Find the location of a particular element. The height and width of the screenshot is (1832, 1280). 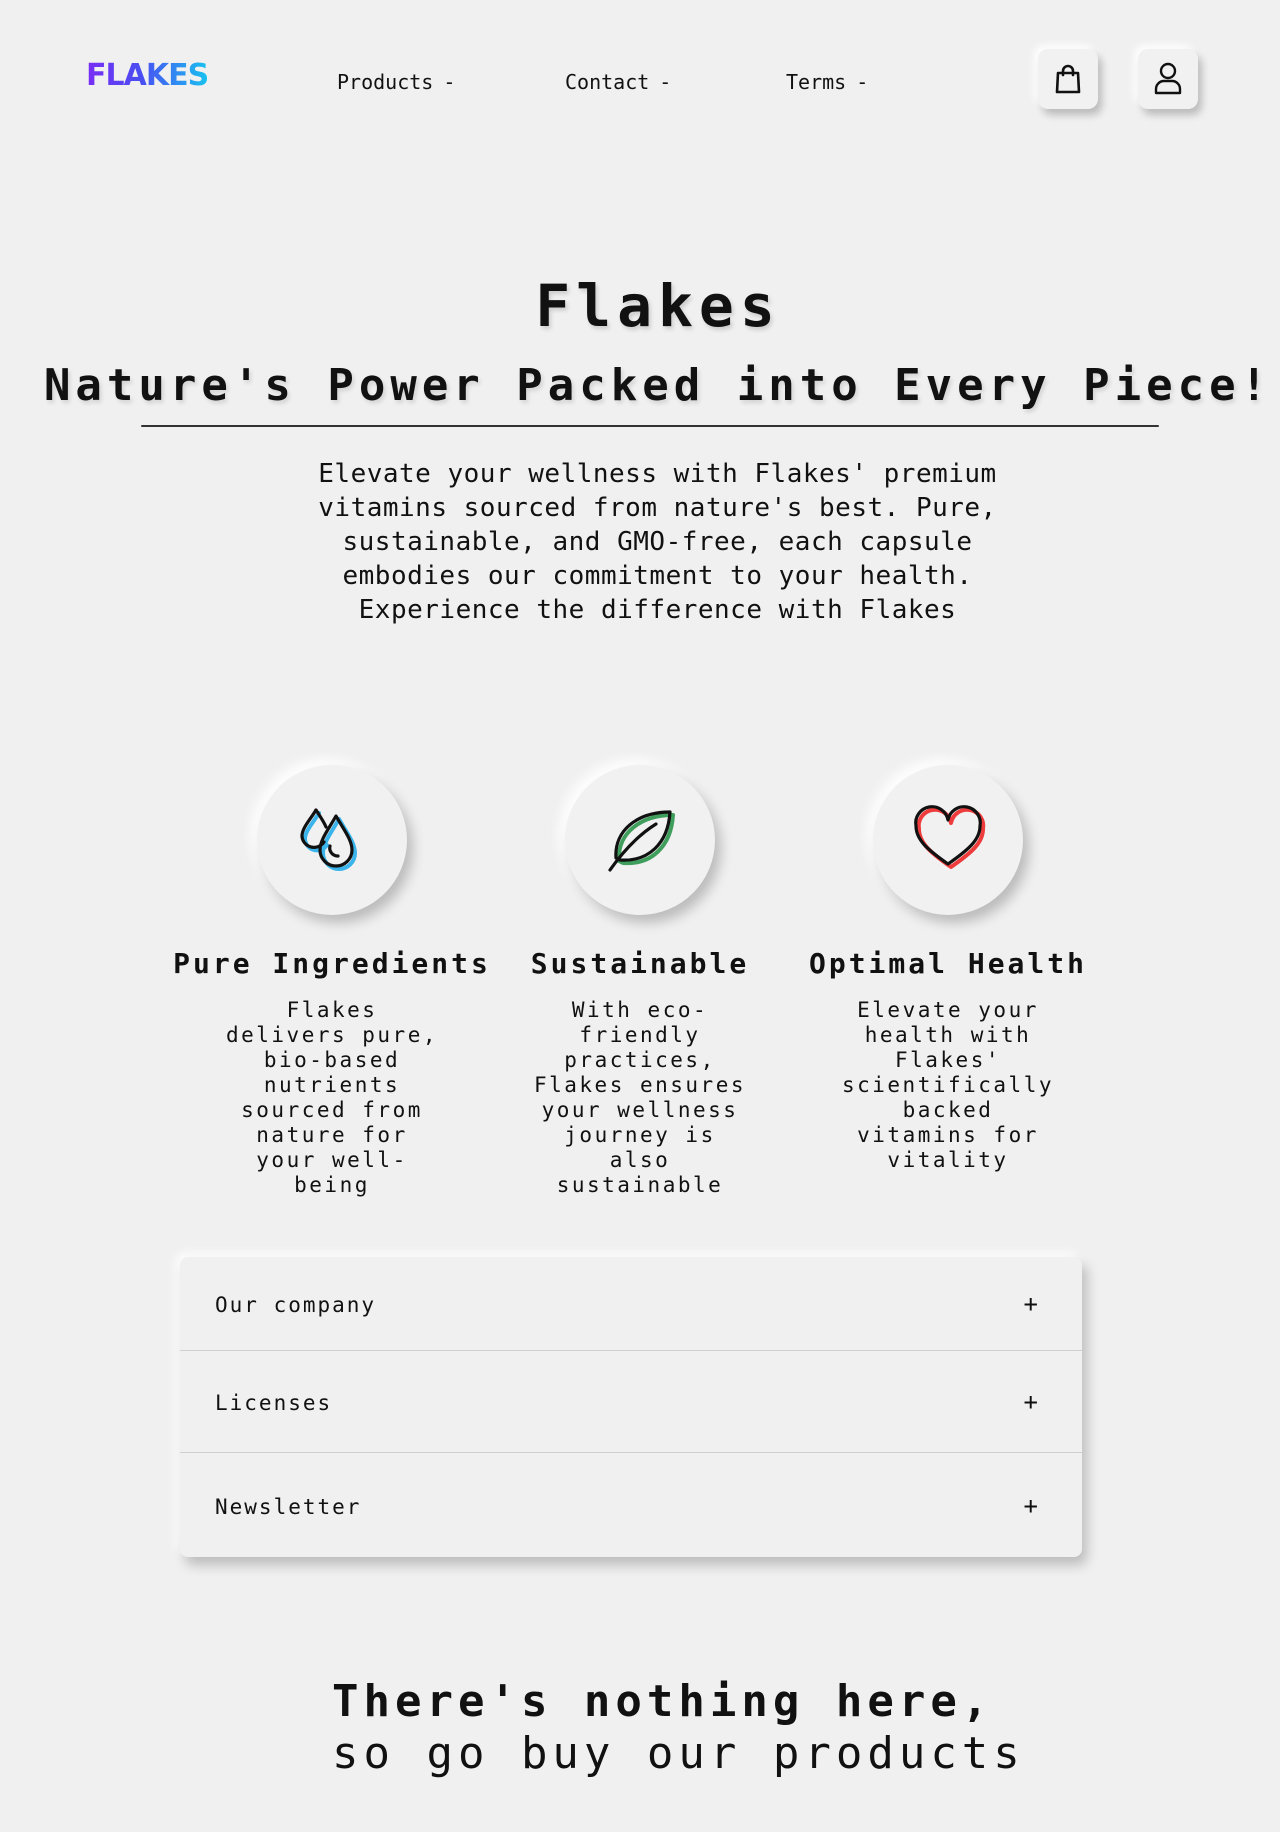

nav-contact: Contact - is located at coordinates (618, 82).